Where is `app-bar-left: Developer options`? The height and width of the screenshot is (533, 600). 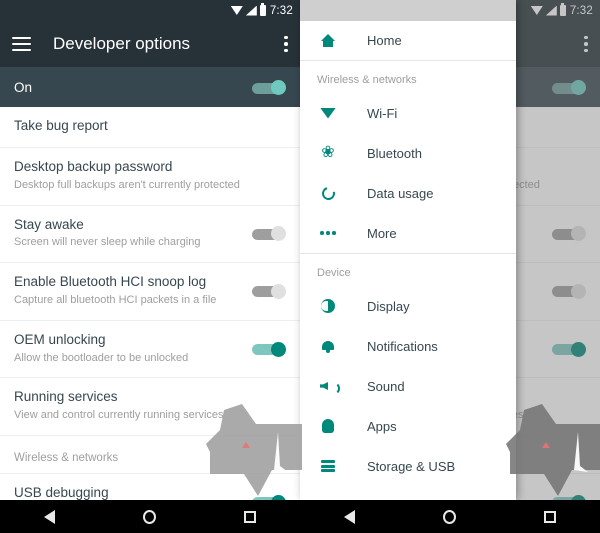 app-bar-left: Developer options is located at coordinates (150, 44).